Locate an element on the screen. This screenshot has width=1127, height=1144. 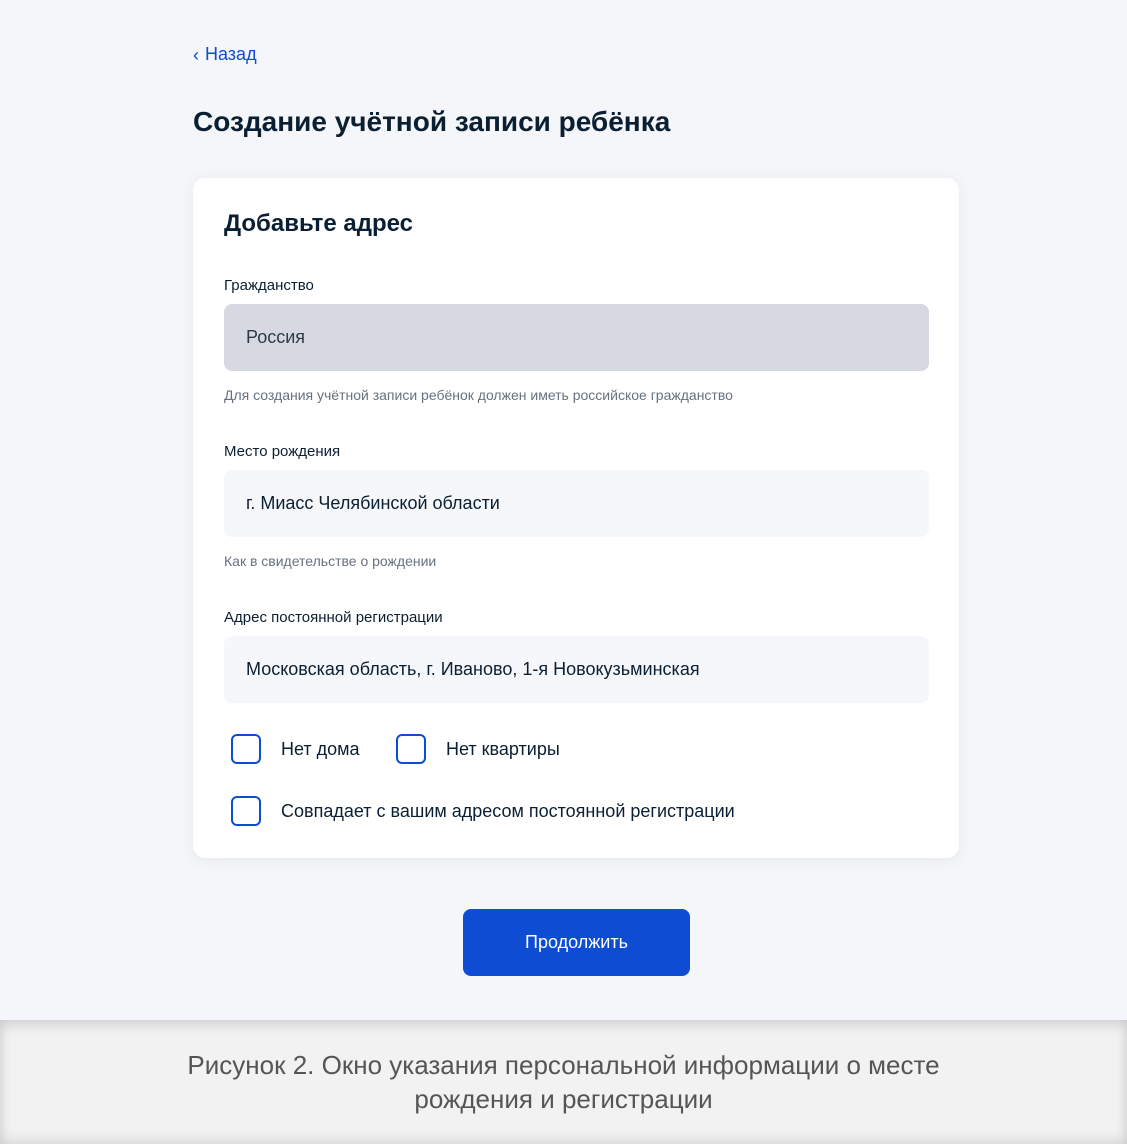
no-house-checkbox: Нет дома is located at coordinates (295, 749).